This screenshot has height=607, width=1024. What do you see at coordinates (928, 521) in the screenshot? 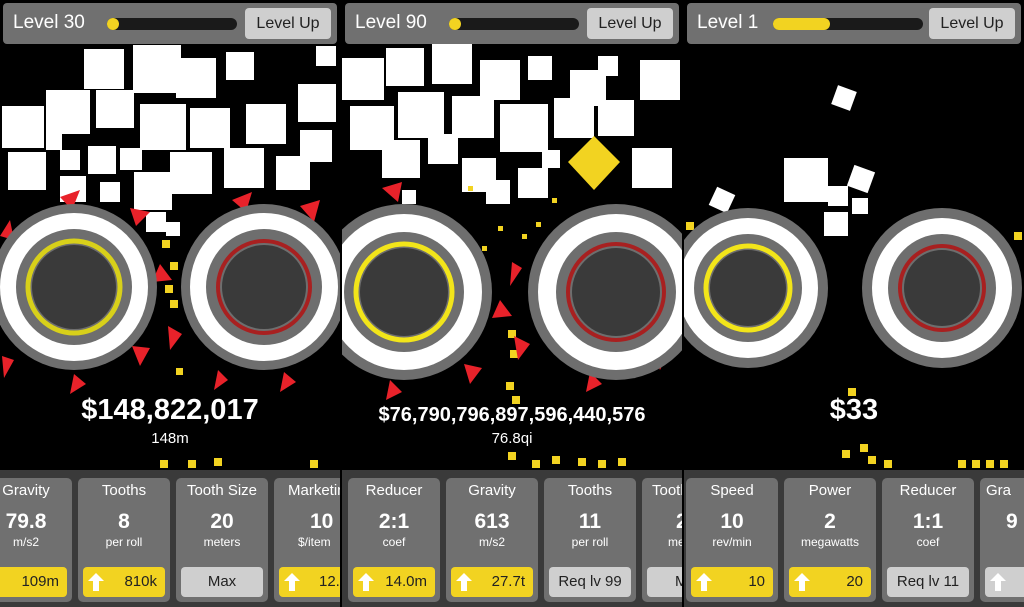
I see `upgrade-value: 1:1` at bounding box center [928, 521].